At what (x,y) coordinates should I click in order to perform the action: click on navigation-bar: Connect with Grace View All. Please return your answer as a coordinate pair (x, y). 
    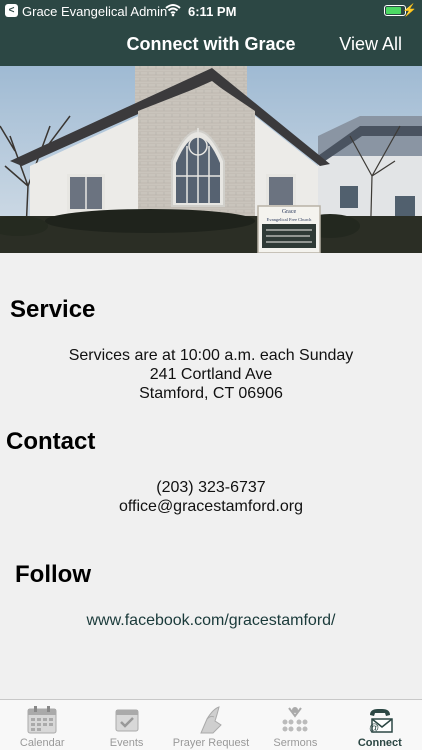
    Looking at the image, I should click on (211, 44).